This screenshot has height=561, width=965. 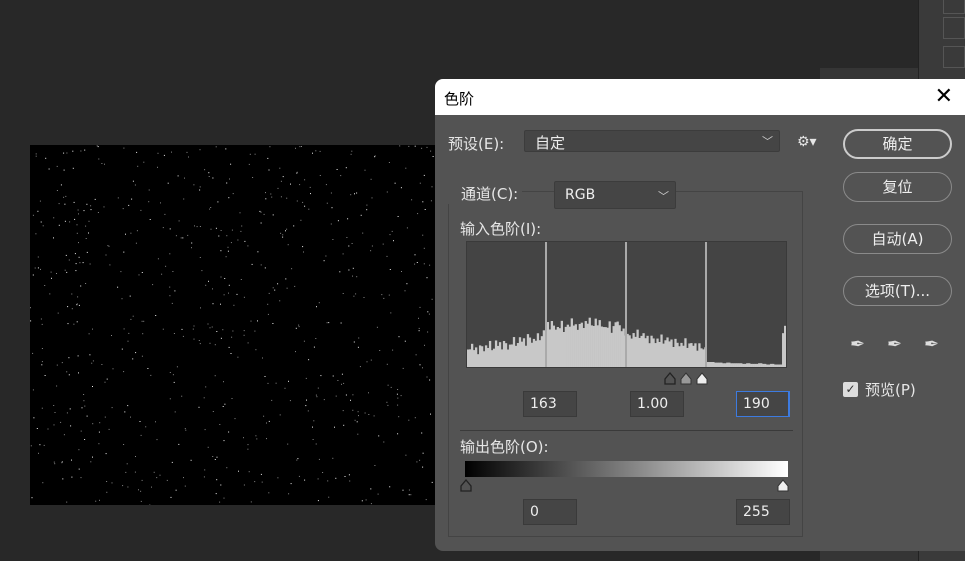 What do you see at coordinates (476, 144) in the screenshot?
I see `preset-label: 预设(E):` at bounding box center [476, 144].